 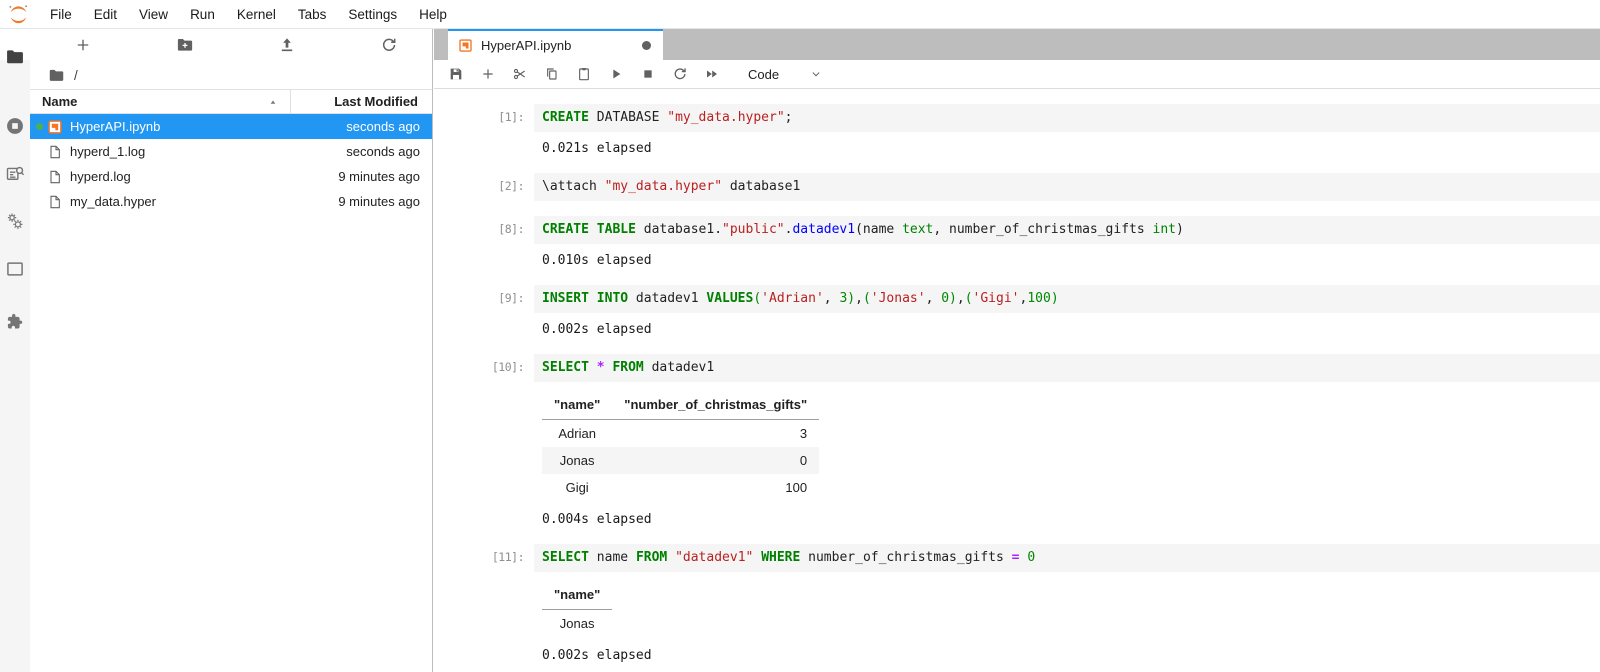 What do you see at coordinates (61, 14) in the screenshot?
I see `menu-item-file: File` at bounding box center [61, 14].